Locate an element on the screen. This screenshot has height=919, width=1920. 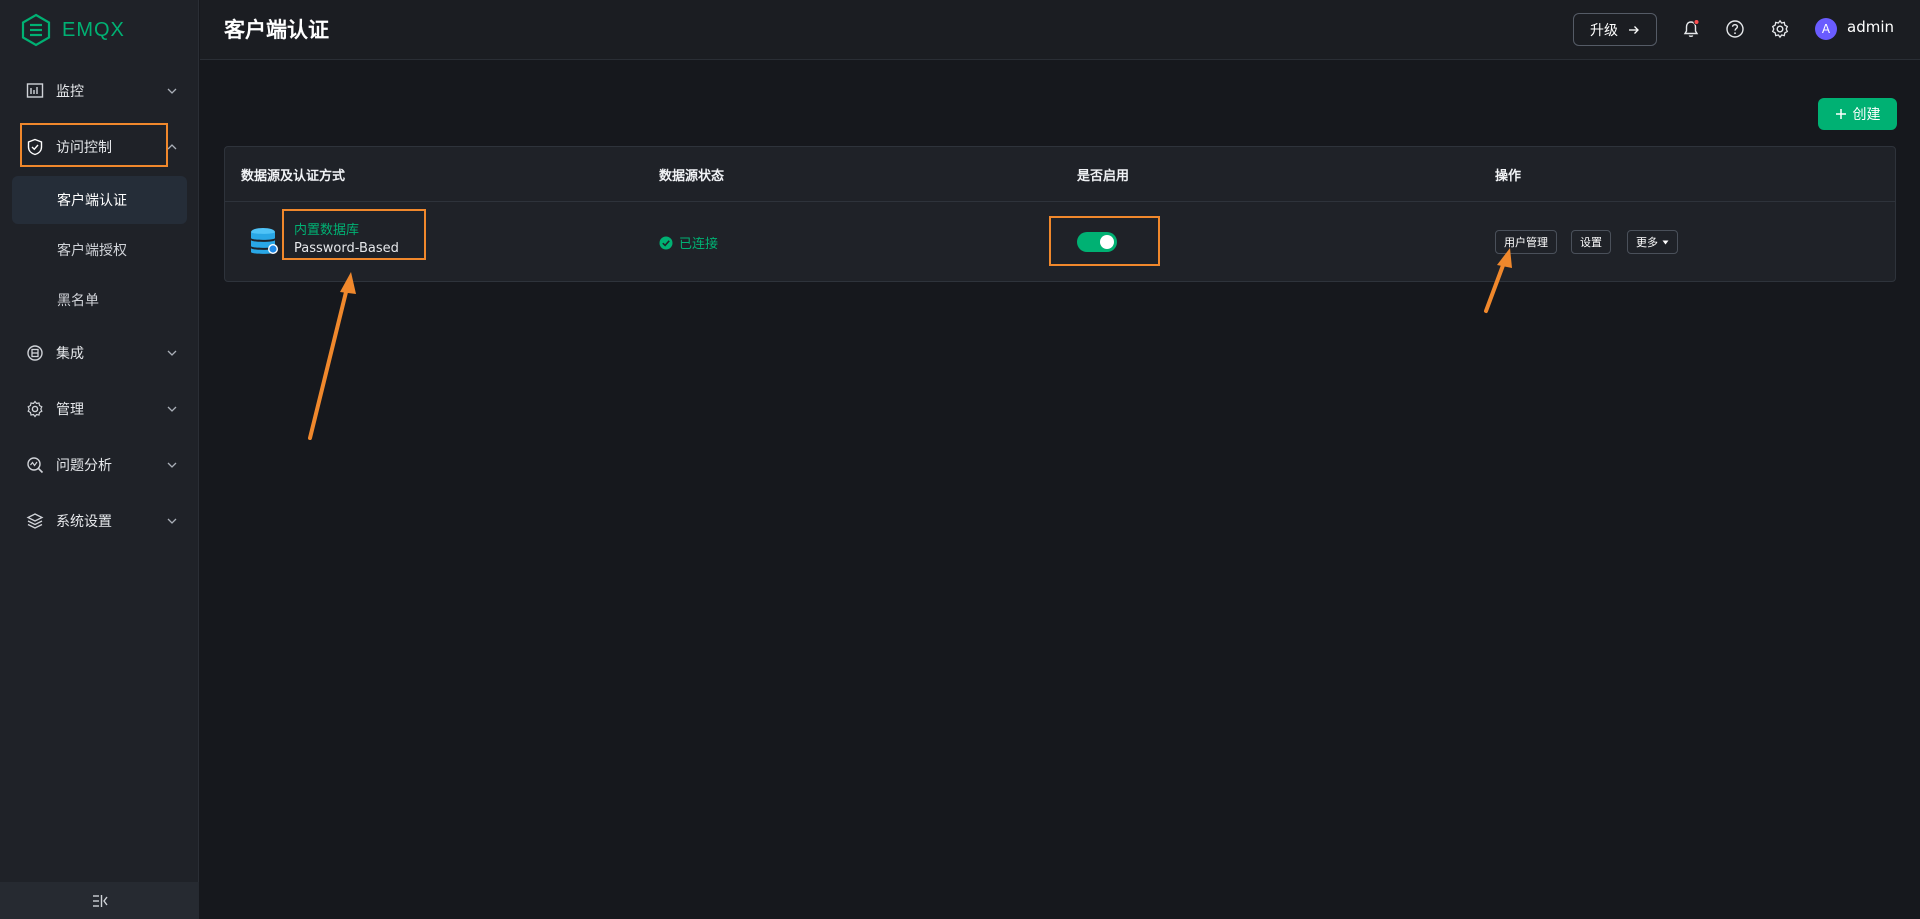
sidebar-item-system-settings: 系统设置 is located at coordinates (100, 521).